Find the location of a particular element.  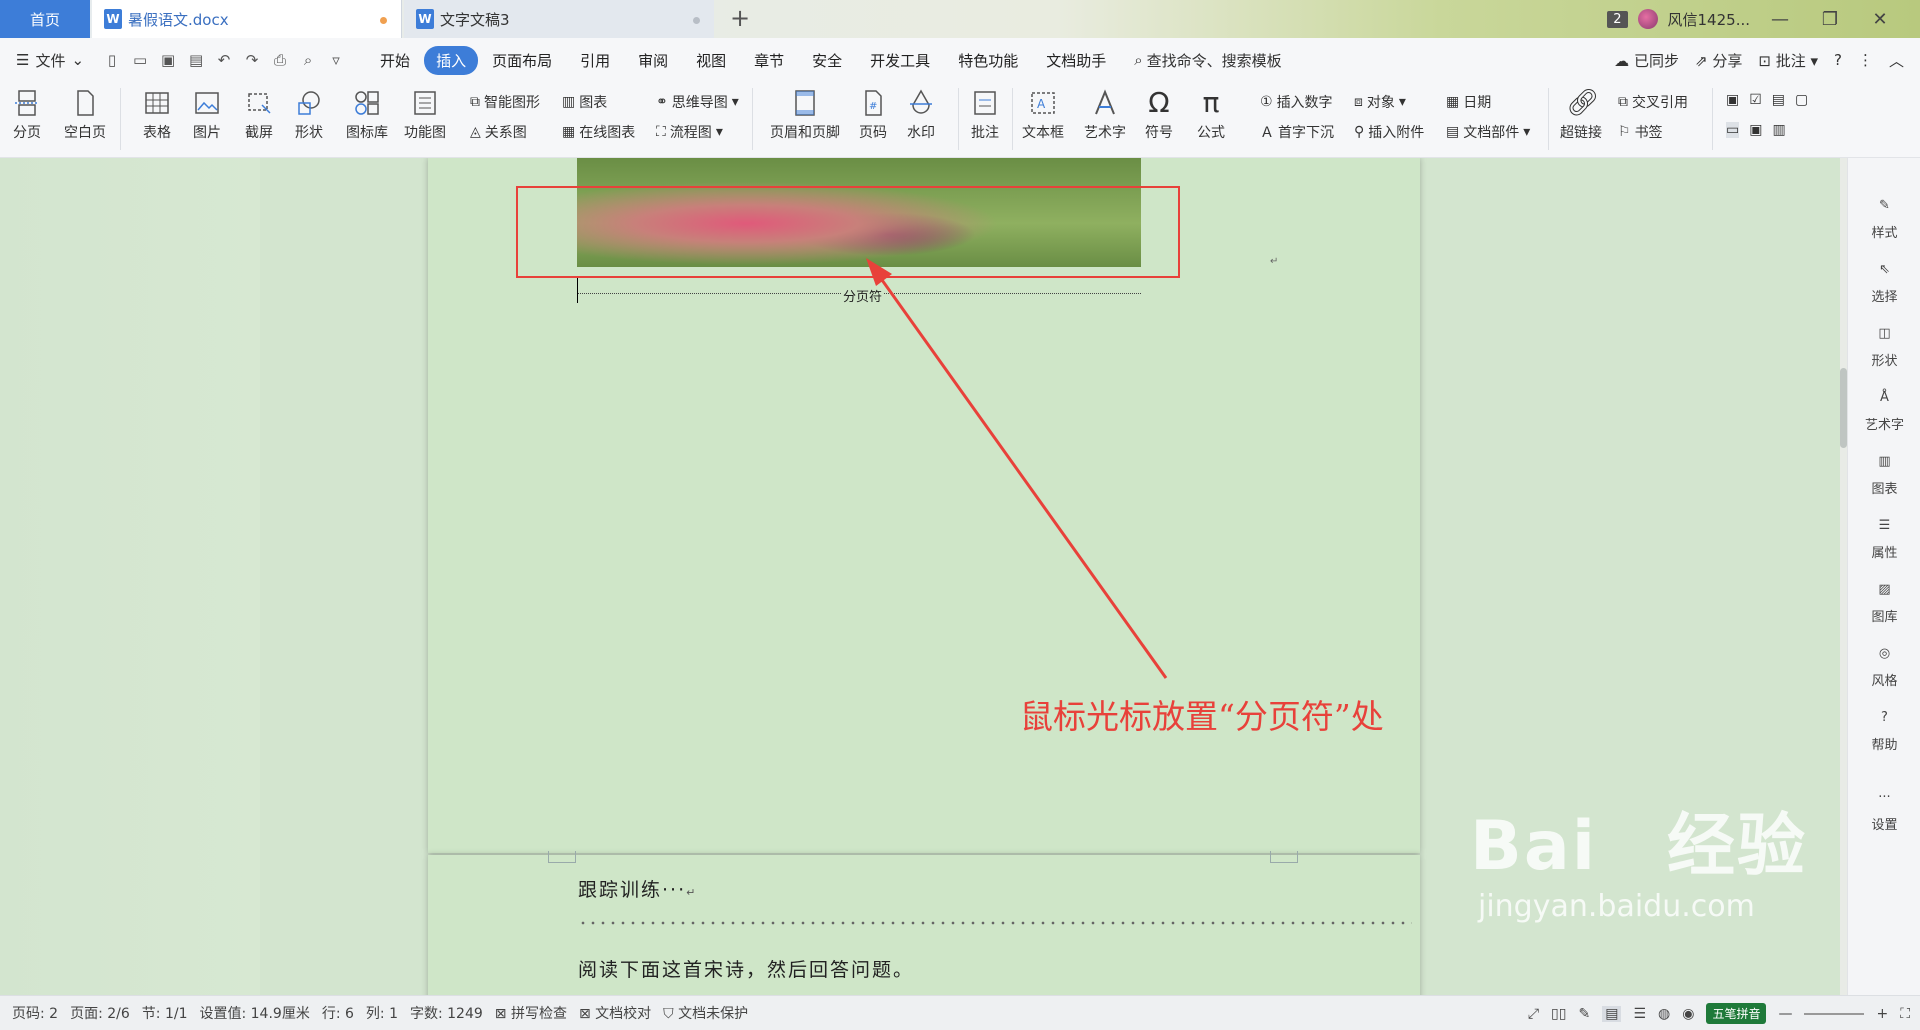

web-view-icon: ◍ is located at coordinates (1664, 1014).